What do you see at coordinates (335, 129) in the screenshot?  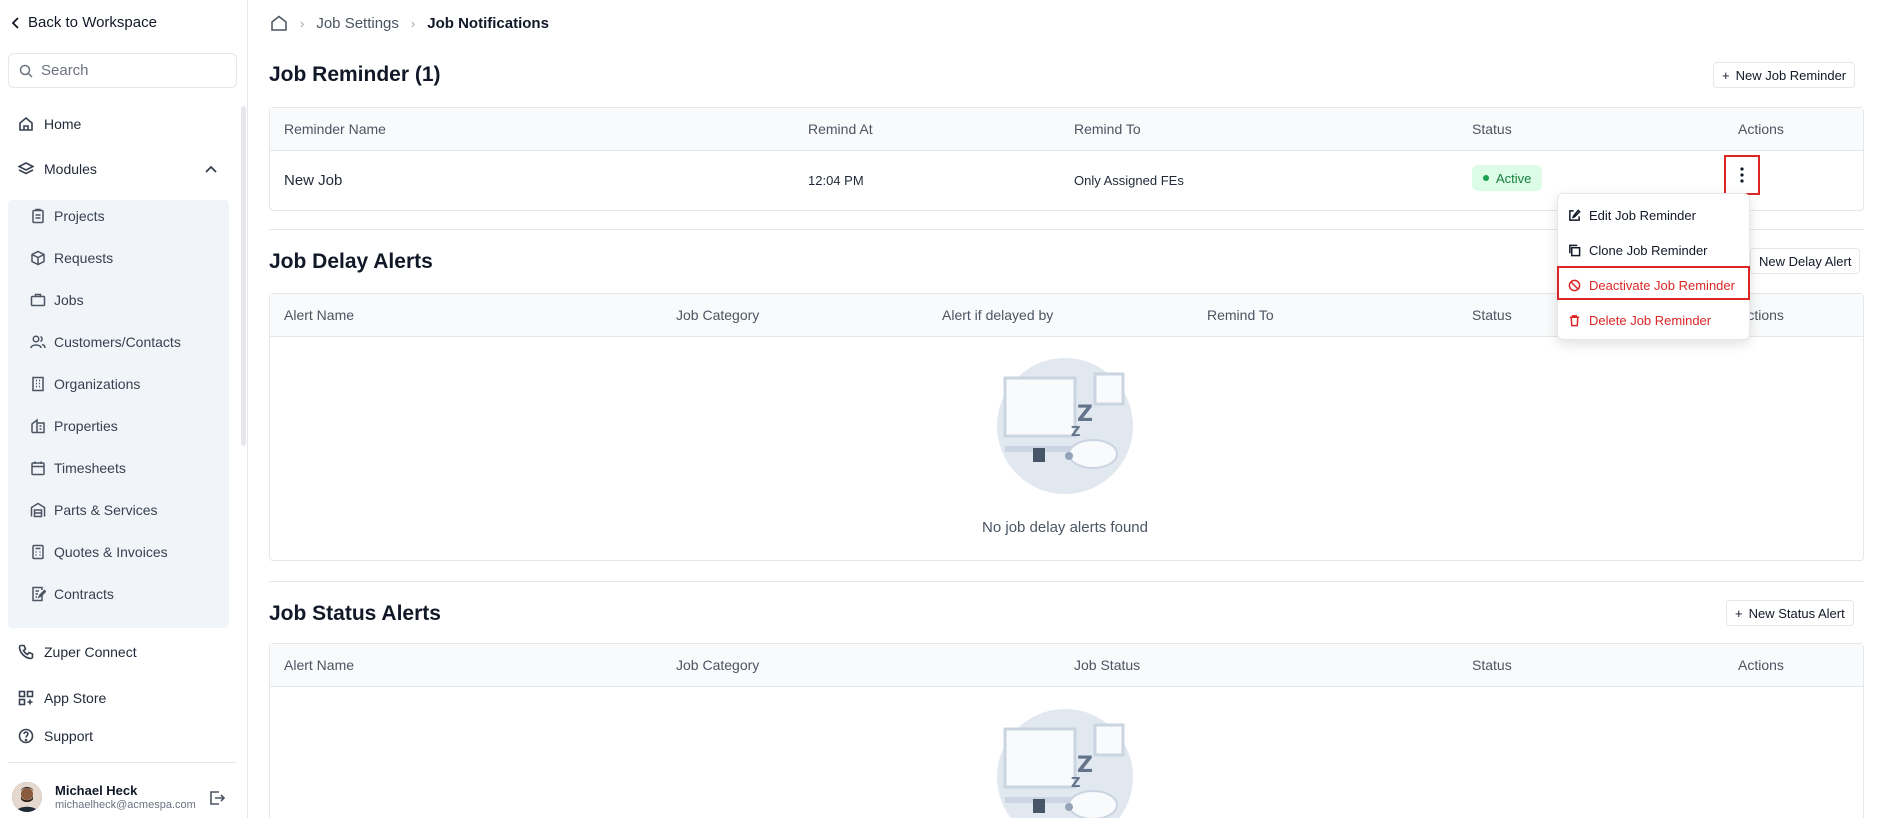 I see `column-header: Reminder Name` at bounding box center [335, 129].